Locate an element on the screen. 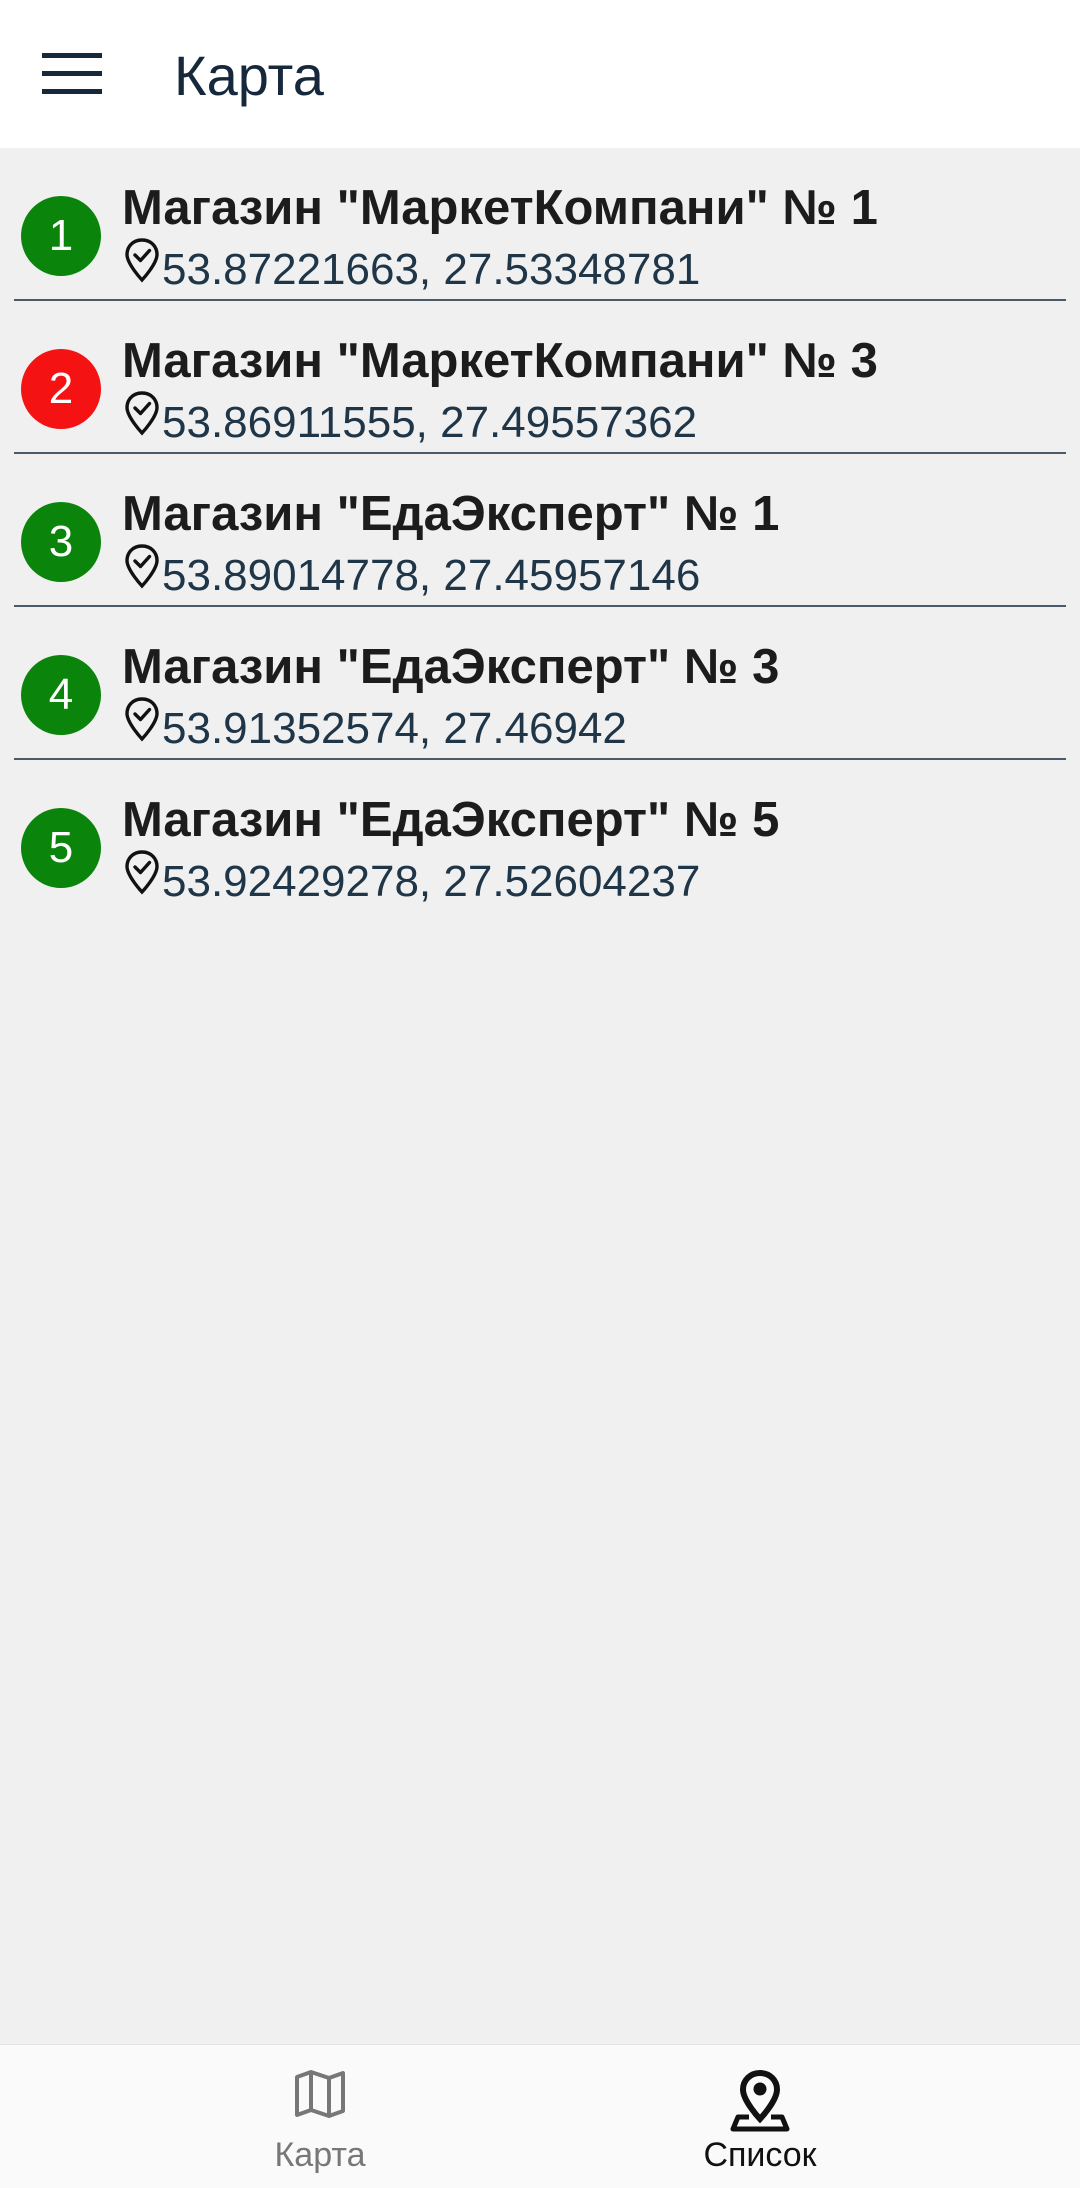  store-name: Магазин "МаркетКомпани" № 3 is located at coordinates (500, 361).